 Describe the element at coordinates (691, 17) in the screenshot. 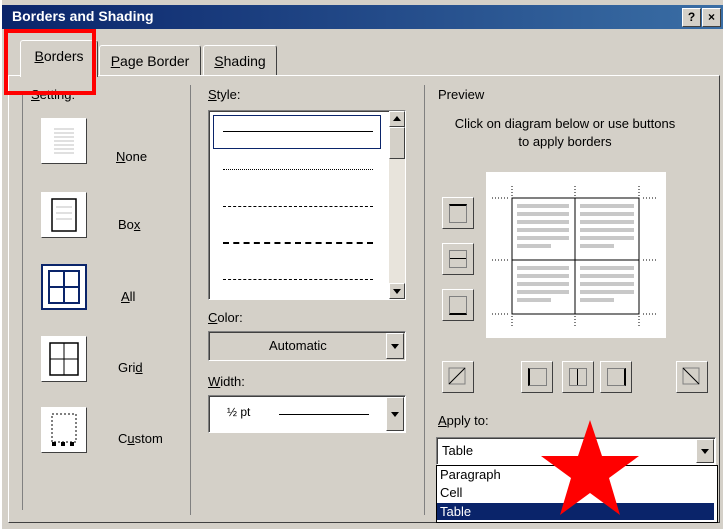

I see `help-button: ?` at that location.